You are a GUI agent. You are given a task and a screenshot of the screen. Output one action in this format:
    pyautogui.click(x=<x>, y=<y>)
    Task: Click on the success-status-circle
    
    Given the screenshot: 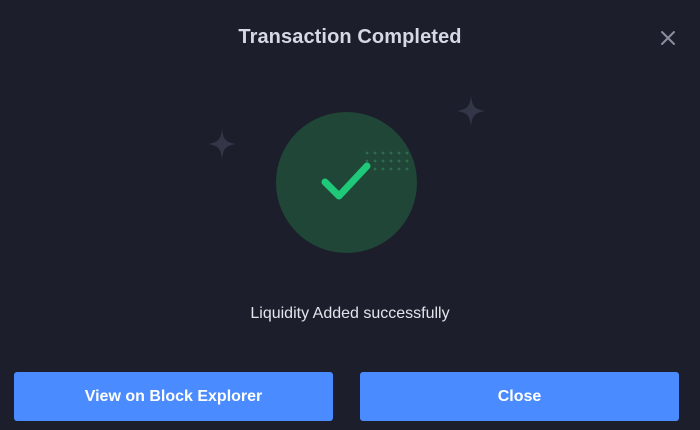 What is the action you would take?
    pyautogui.click(x=346, y=182)
    